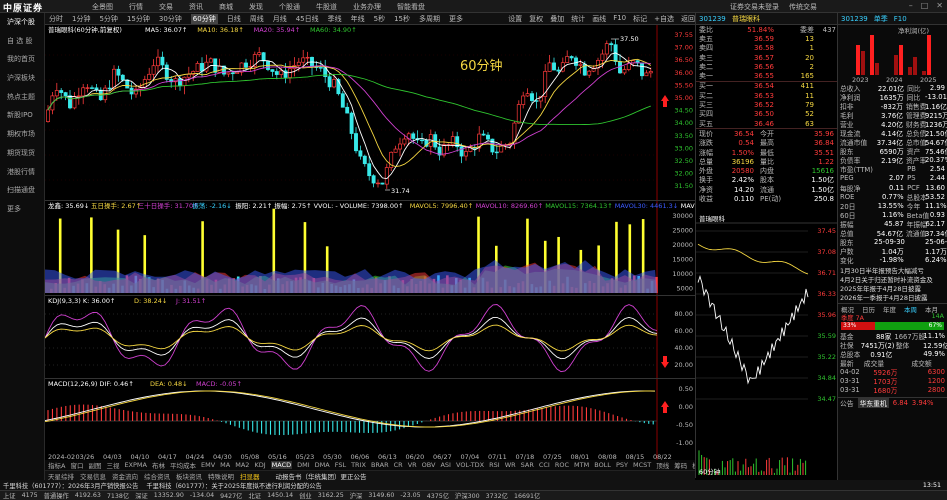 This screenshot has height=500, width=947. What do you see at coordinates (183, 465) in the screenshot?
I see `indicator-tab: 平均成本` at bounding box center [183, 465].